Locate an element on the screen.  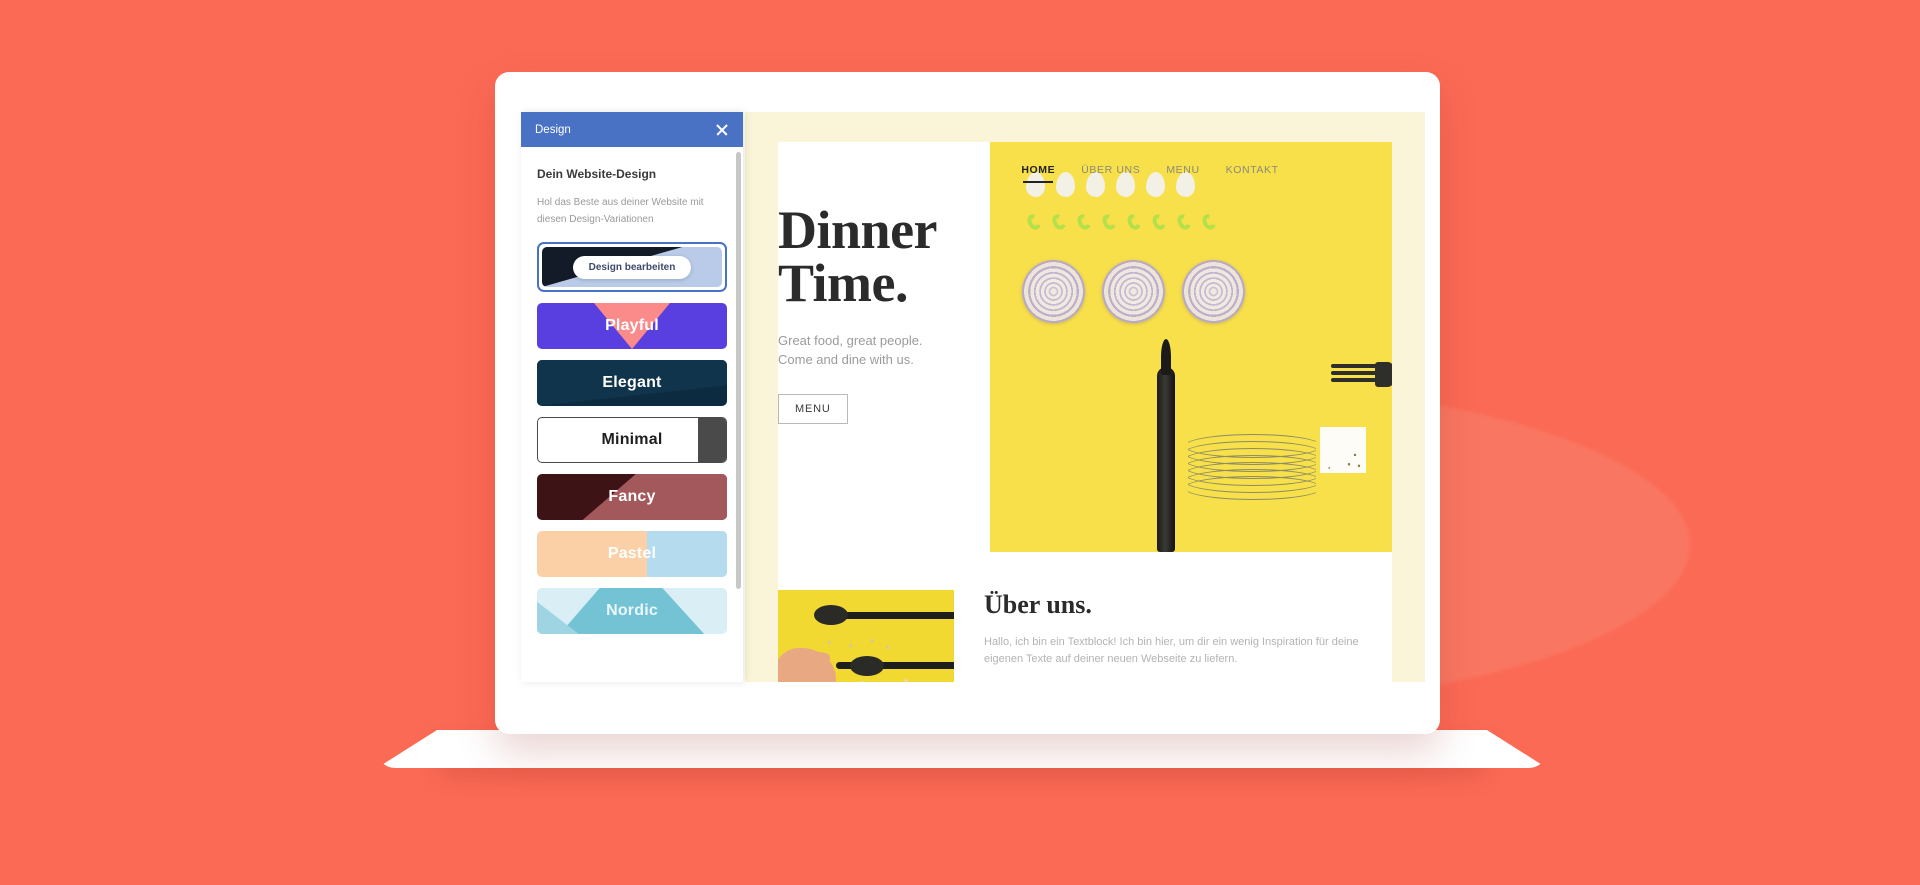
about-photo is located at coordinates (866, 636).